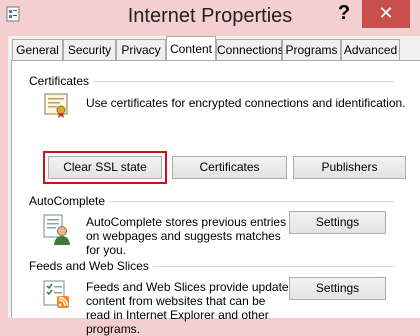 The height and width of the screenshot is (336, 420). Describe the element at coordinates (177, 315) in the screenshot. I see `feeds-line-3: read in Internet Explorer and other` at that location.